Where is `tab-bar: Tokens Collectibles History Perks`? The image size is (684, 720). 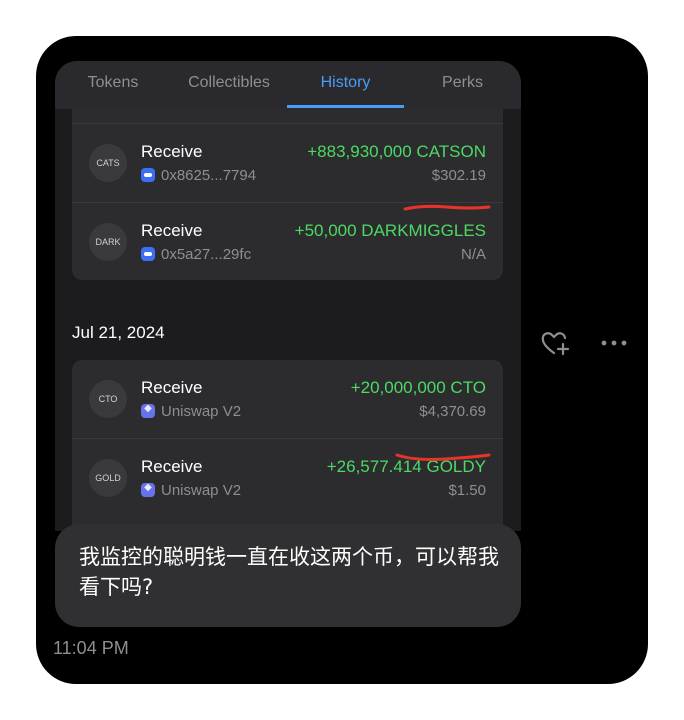
tab-bar: Tokens Collectibles History Perks is located at coordinates (288, 85).